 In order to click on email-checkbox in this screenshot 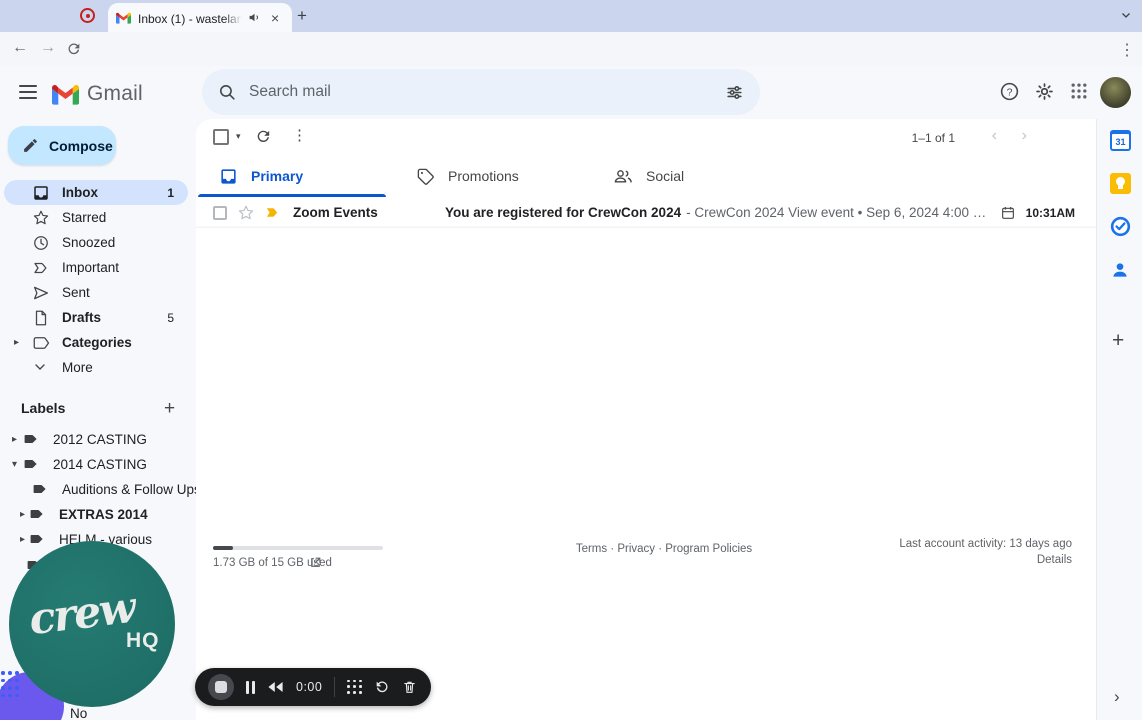, I will do `click(220, 212)`.